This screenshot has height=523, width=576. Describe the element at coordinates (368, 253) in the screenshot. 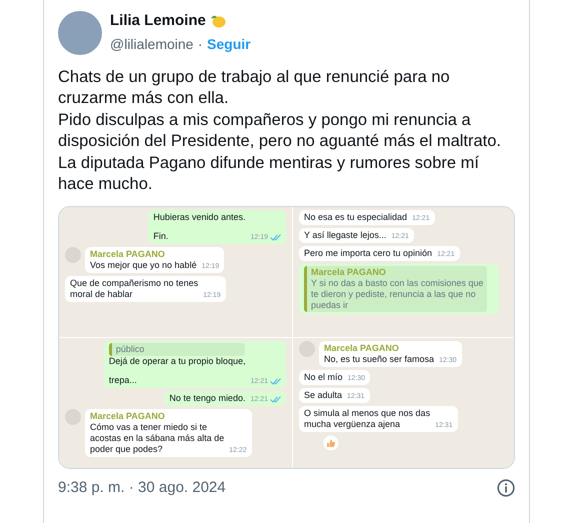

I see `message-text: Pero me importa cero tu opinión` at that location.